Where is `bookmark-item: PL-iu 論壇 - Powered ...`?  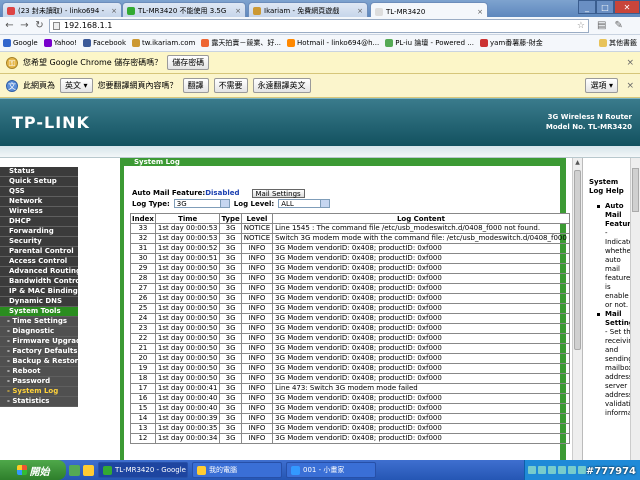
bookmark-item: PL-iu 論壇 - Powered ... is located at coordinates (429, 43).